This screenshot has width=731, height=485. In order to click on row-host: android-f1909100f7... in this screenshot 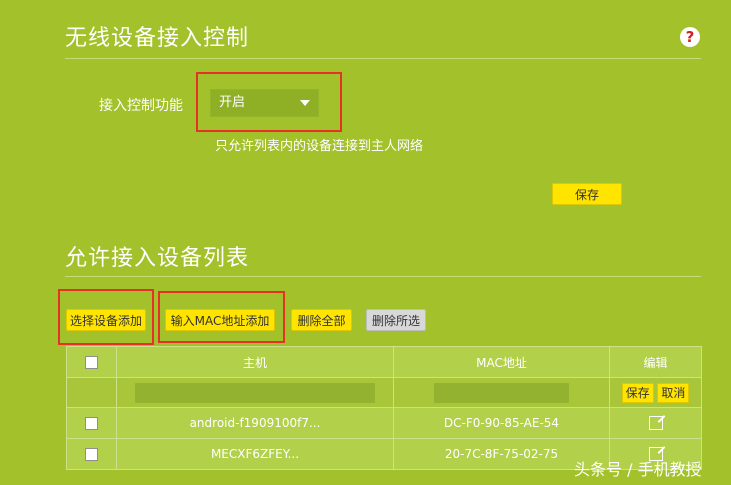, I will do `click(255, 423)`.